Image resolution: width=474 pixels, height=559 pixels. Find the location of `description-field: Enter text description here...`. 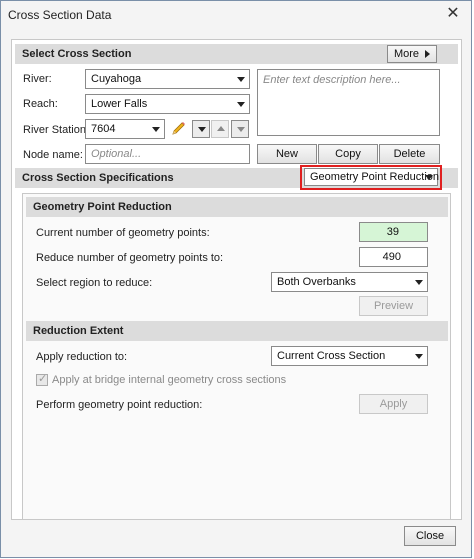

description-field: Enter text description here... is located at coordinates (348, 102).